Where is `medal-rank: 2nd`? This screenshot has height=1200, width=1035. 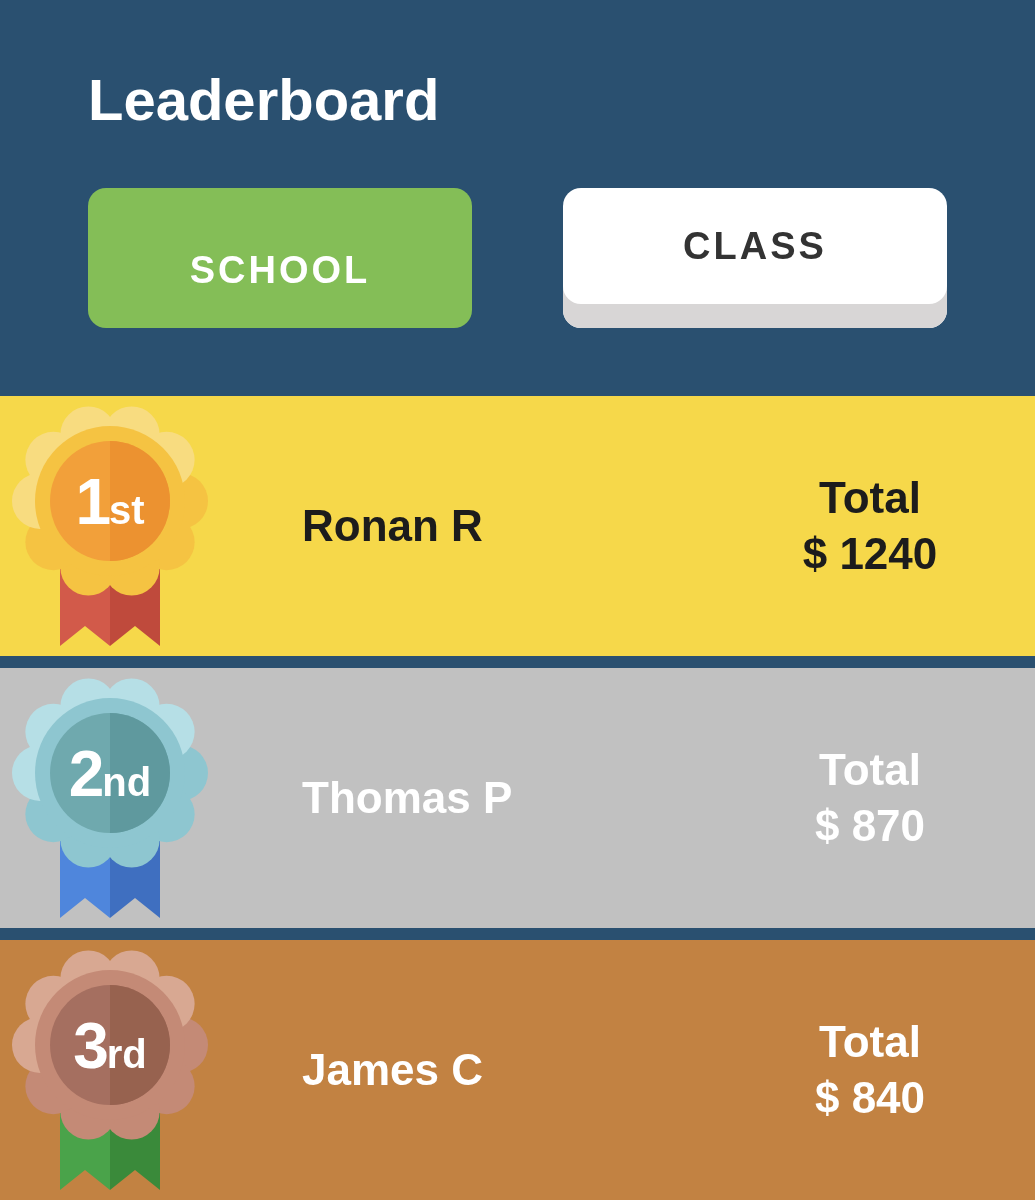 medal-rank: 2nd is located at coordinates (110, 778).